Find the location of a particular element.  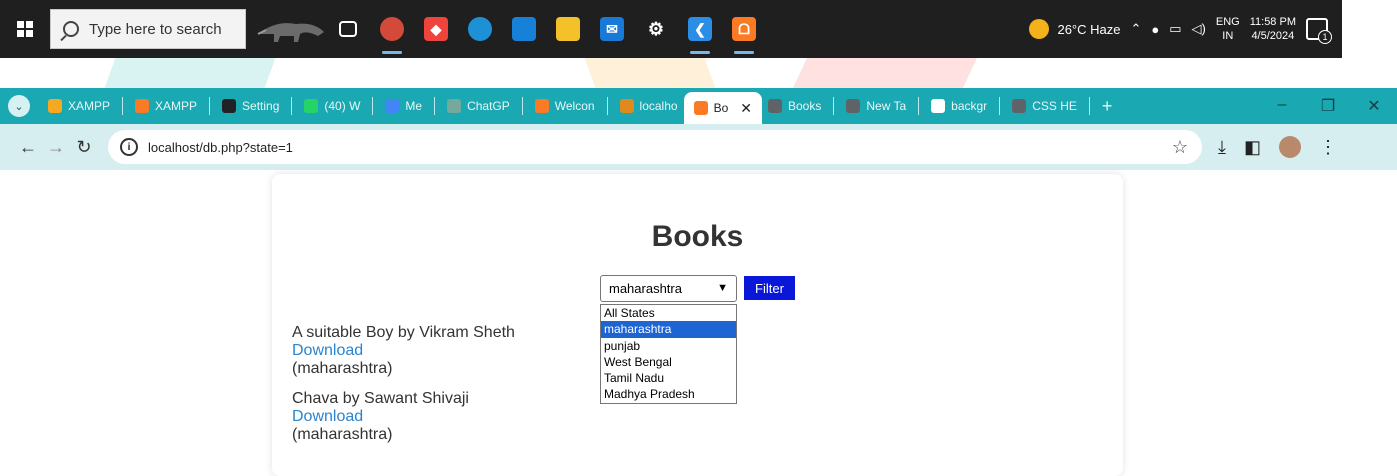

tray-volume-icon: ◁) is located at coordinates (1199, 29).